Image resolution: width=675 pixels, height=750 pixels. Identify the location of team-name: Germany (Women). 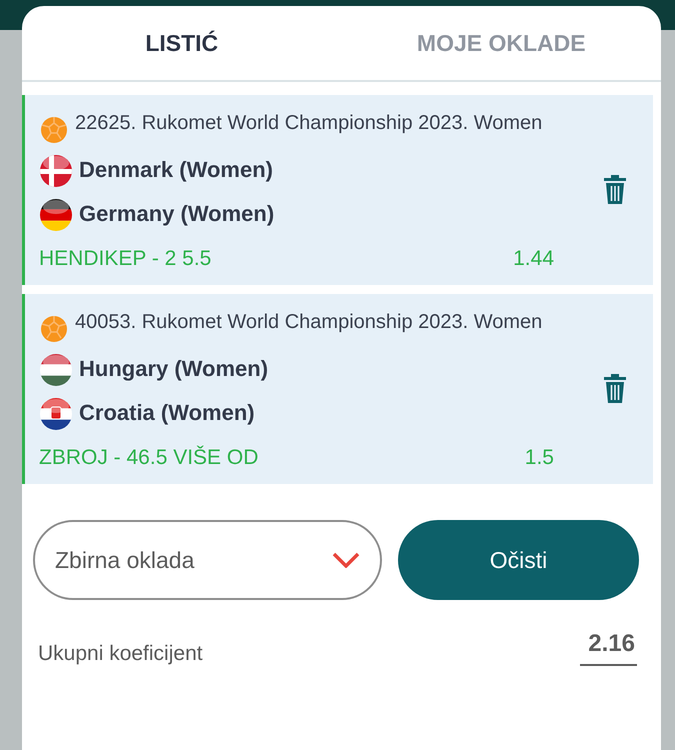
(176, 214).